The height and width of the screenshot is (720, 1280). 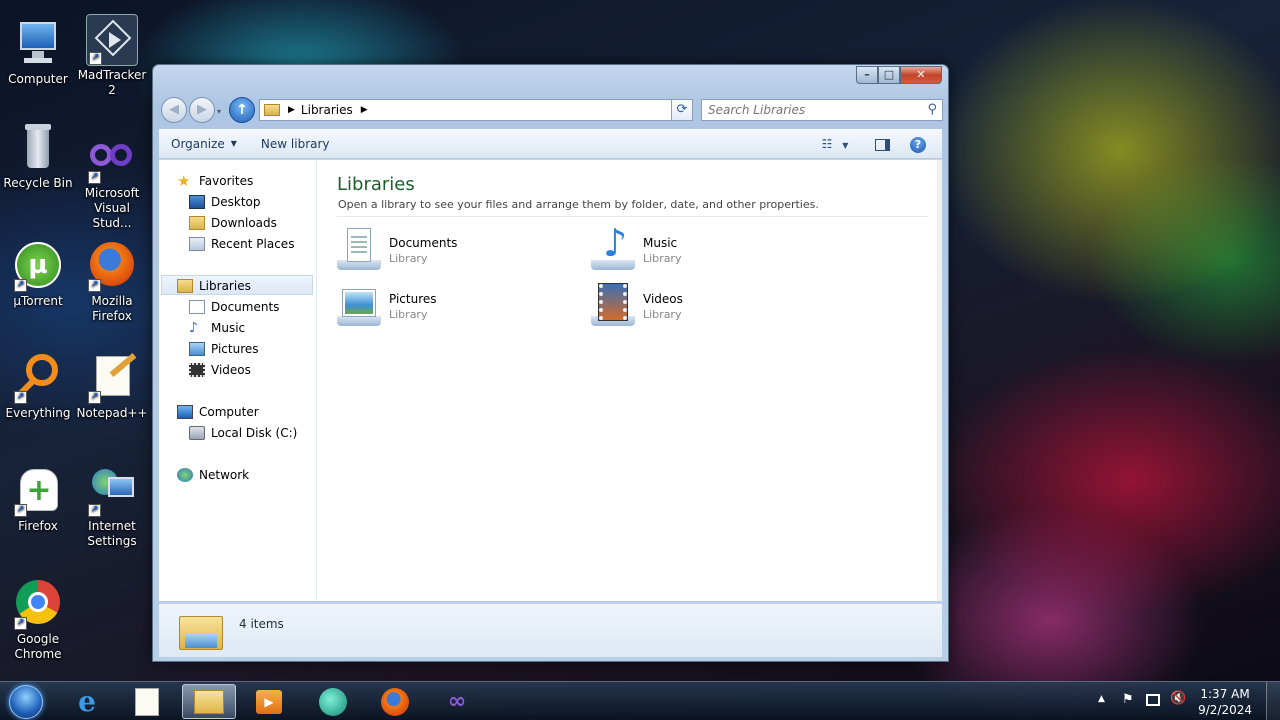 I want to click on library-name: Videos, so click(x=663, y=299).